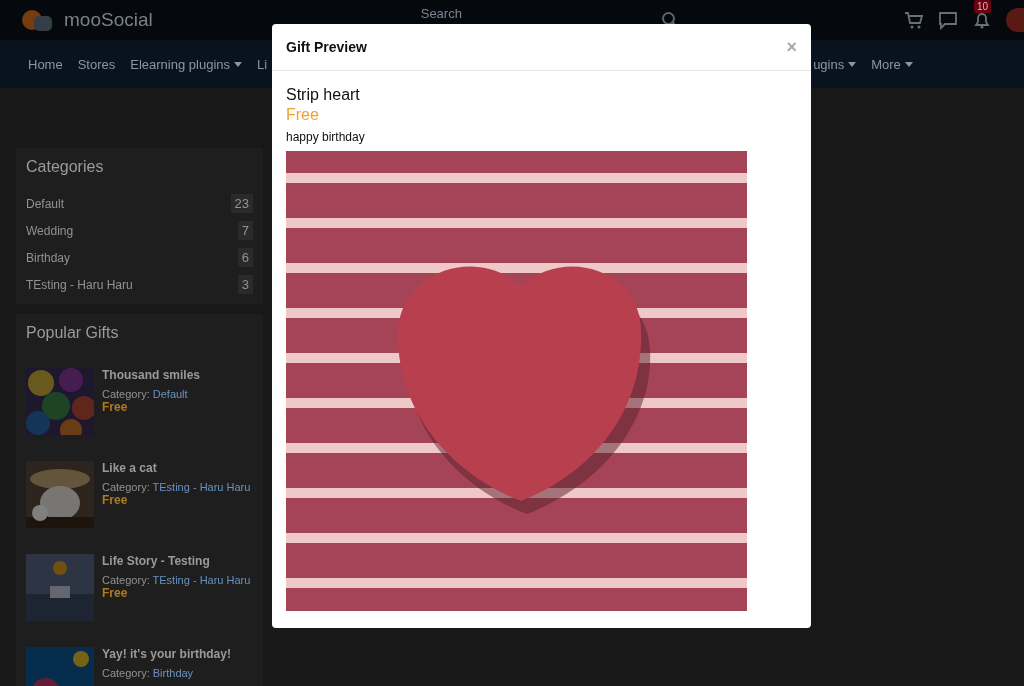 This screenshot has width=1024, height=686. What do you see at coordinates (37, 20) in the screenshot?
I see `logo-icon` at bounding box center [37, 20].